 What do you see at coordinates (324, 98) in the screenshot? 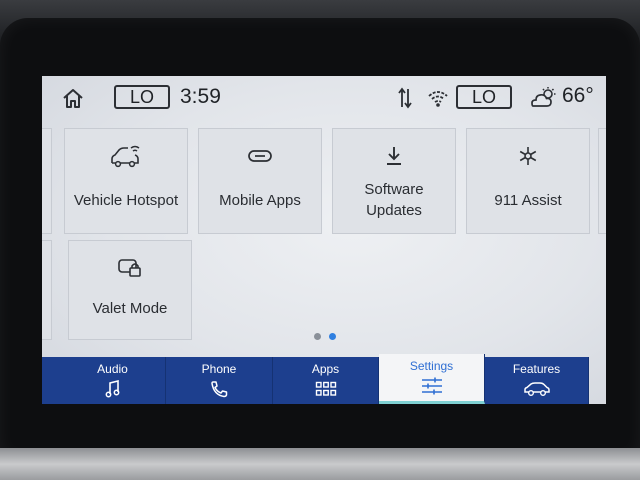
I see `status-bar: LO 3:59 LO 66°` at bounding box center [324, 98].